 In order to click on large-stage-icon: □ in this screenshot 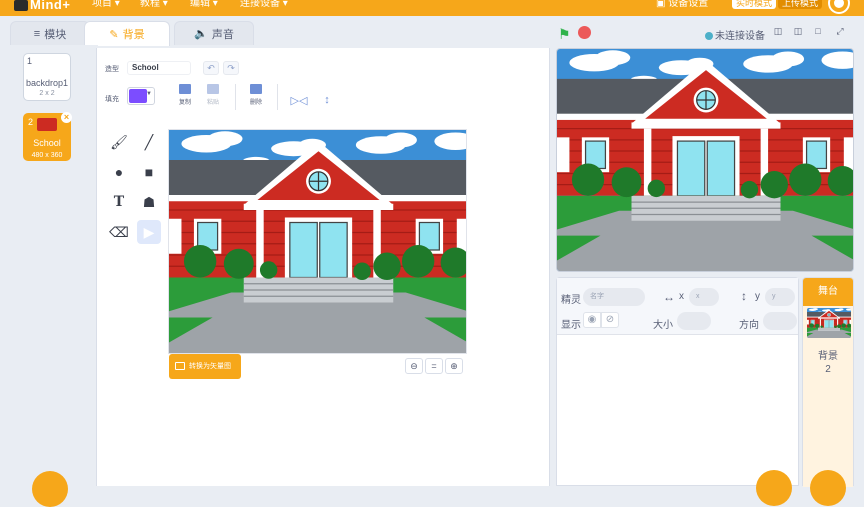, I will do `click(818, 33)`.